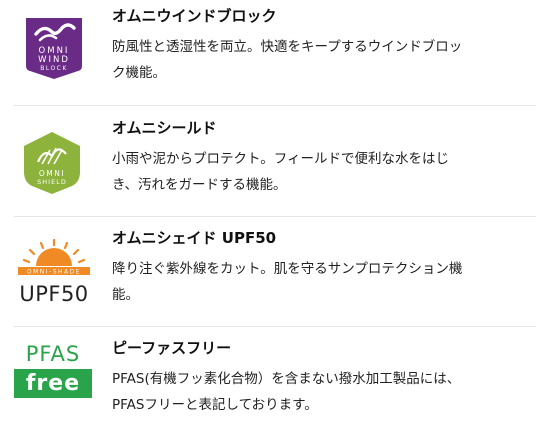  I want to click on omni-shade-upf50-icon: OMNI-SHADE UPF50, so click(54, 273).